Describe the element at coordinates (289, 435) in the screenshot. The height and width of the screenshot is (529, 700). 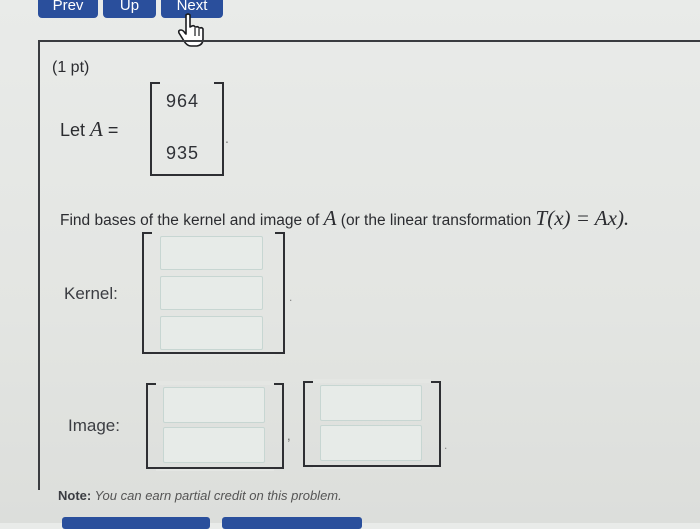
I see `image-comma: ,` at that location.